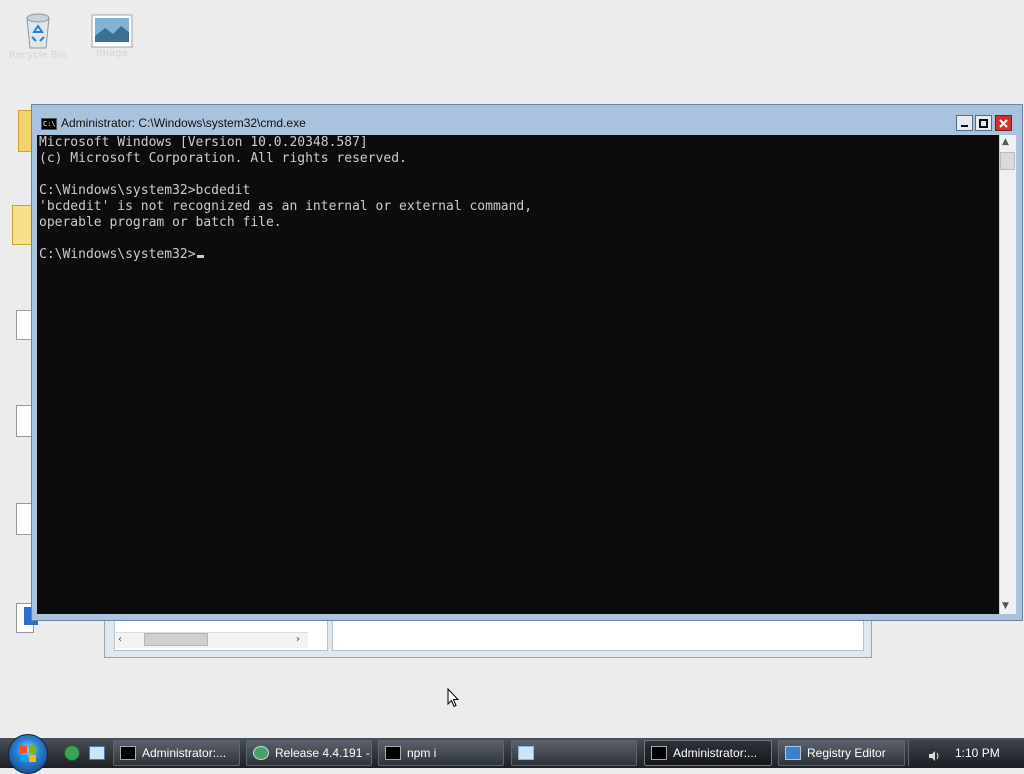  Describe the element at coordinates (97, 753) in the screenshot. I see `quicklaunch-desktop-icon` at that location.